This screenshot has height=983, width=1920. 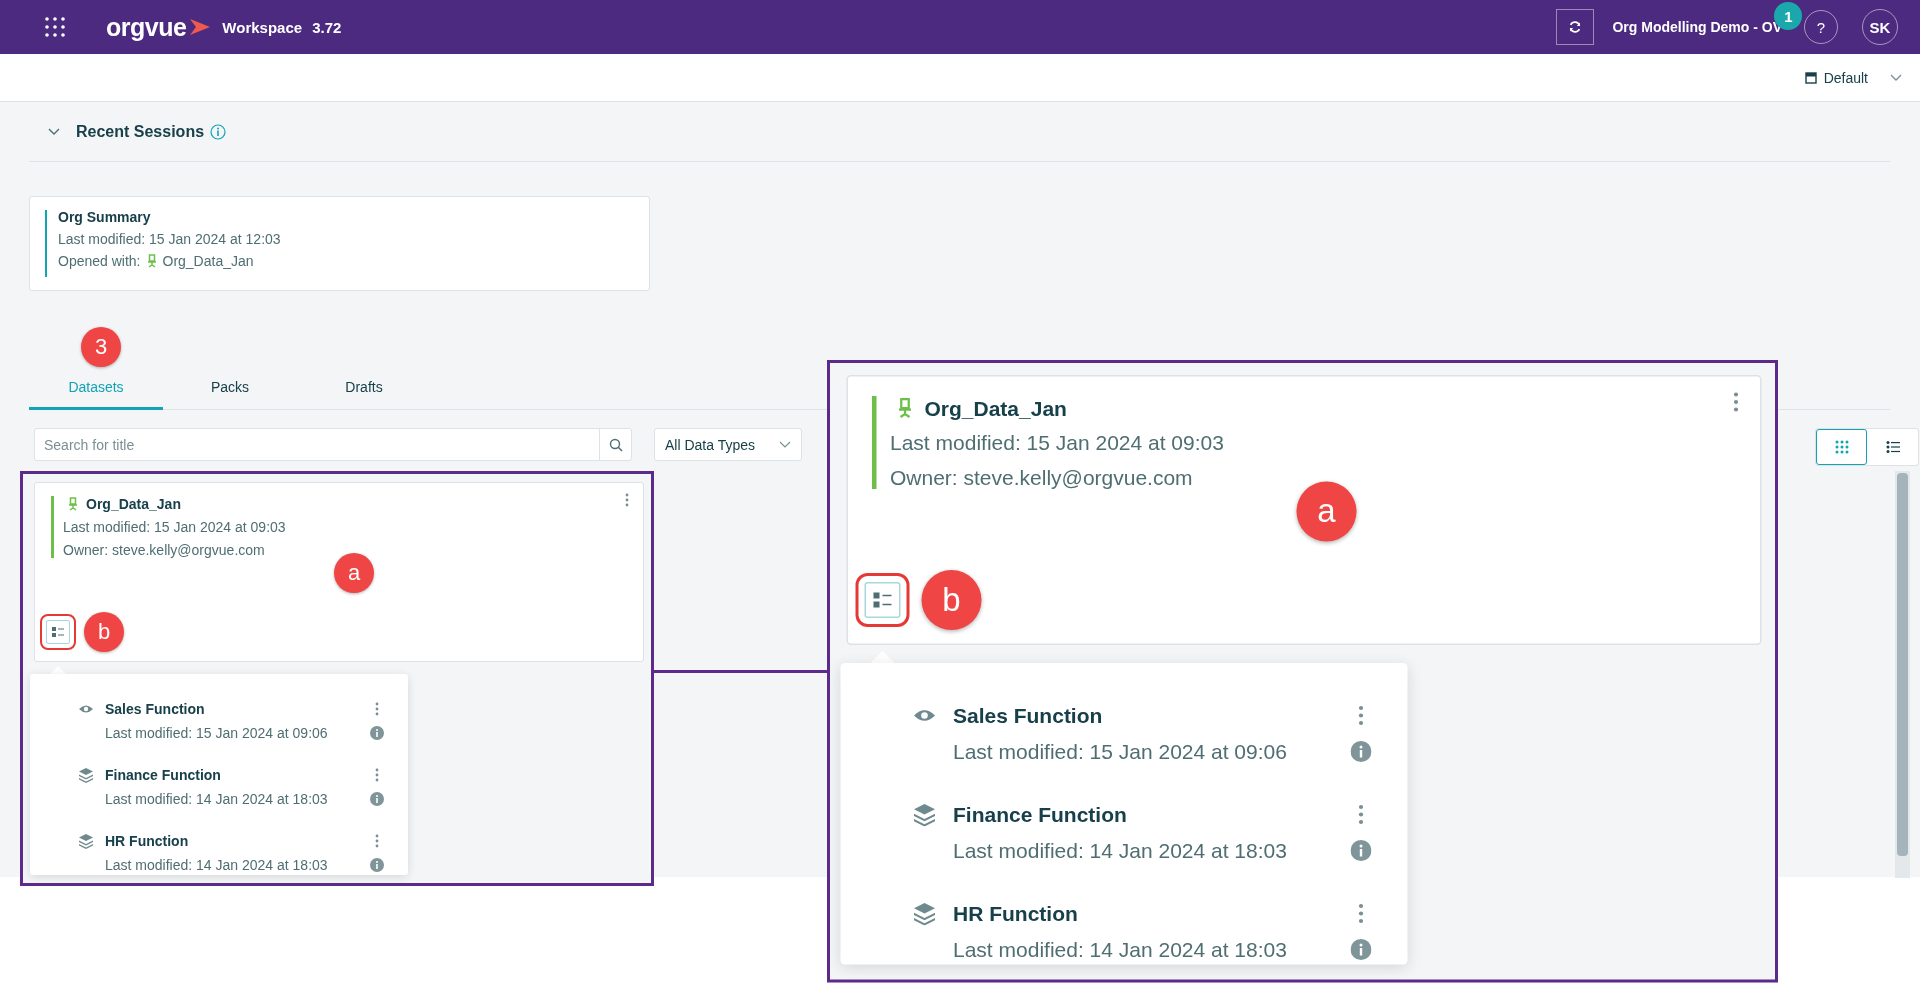 I want to click on eye-icon, so click(x=86, y=709).